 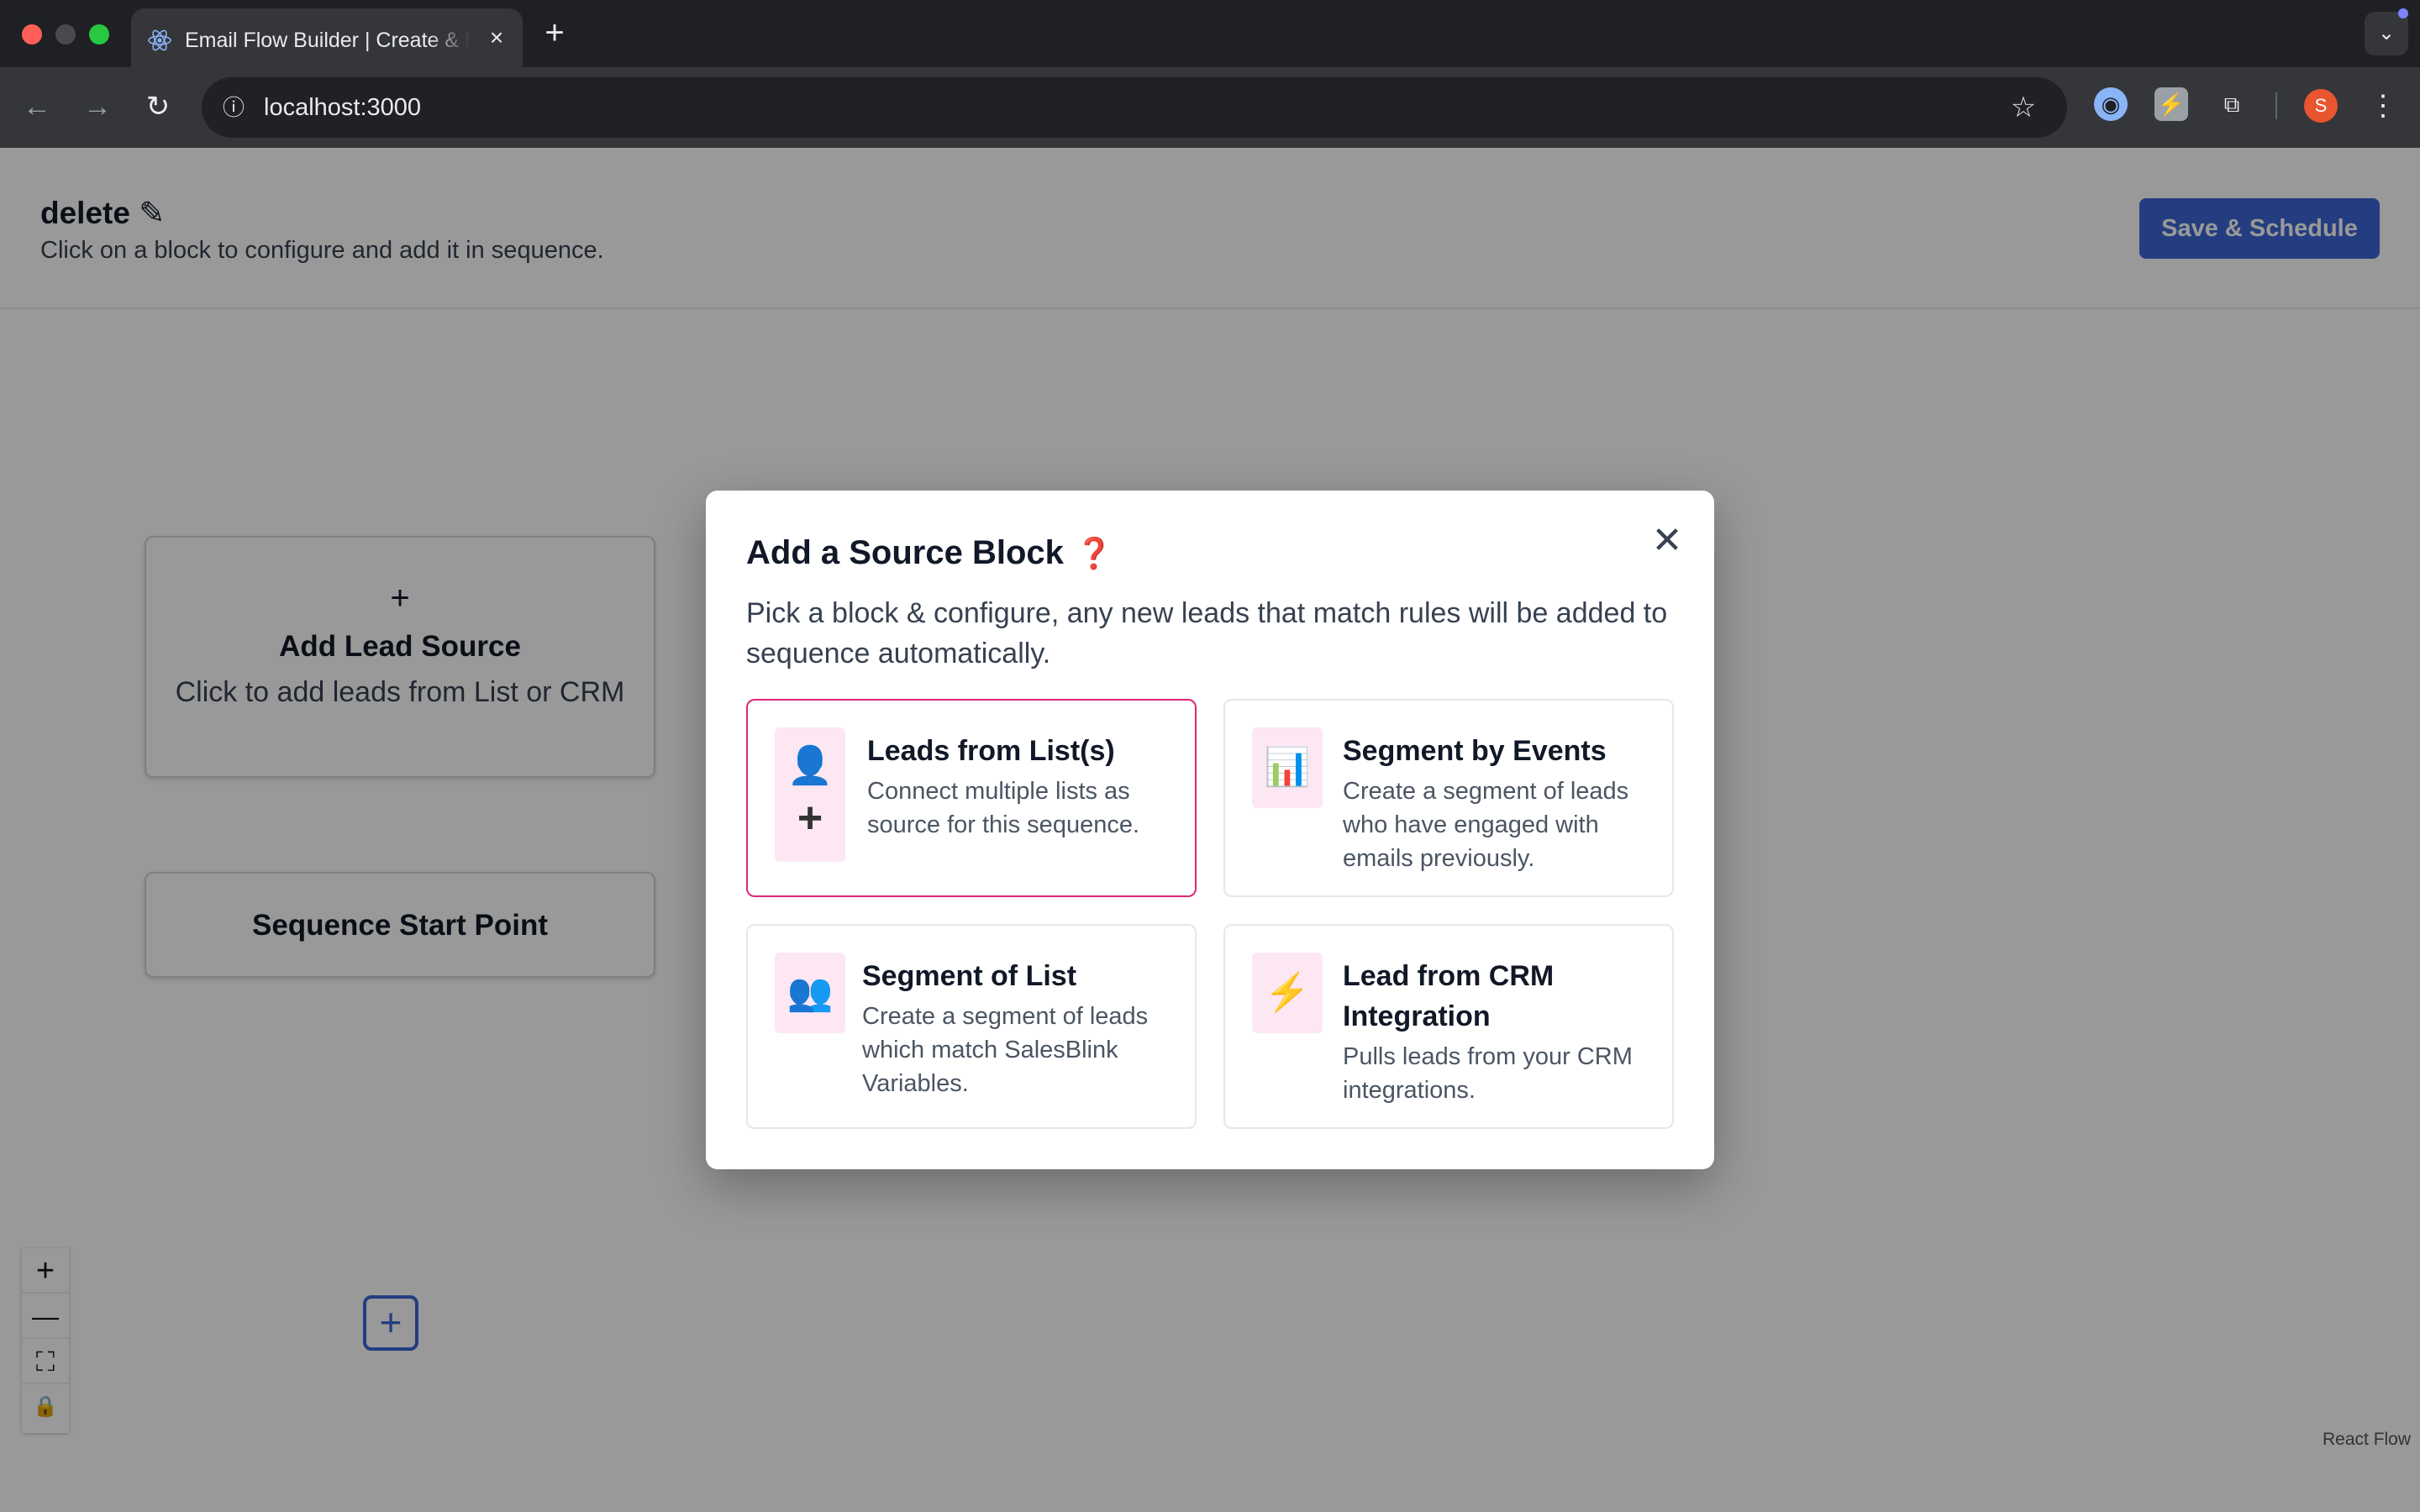 I want to click on person-add-icon: 👤 +, so click(x=810, y=794).